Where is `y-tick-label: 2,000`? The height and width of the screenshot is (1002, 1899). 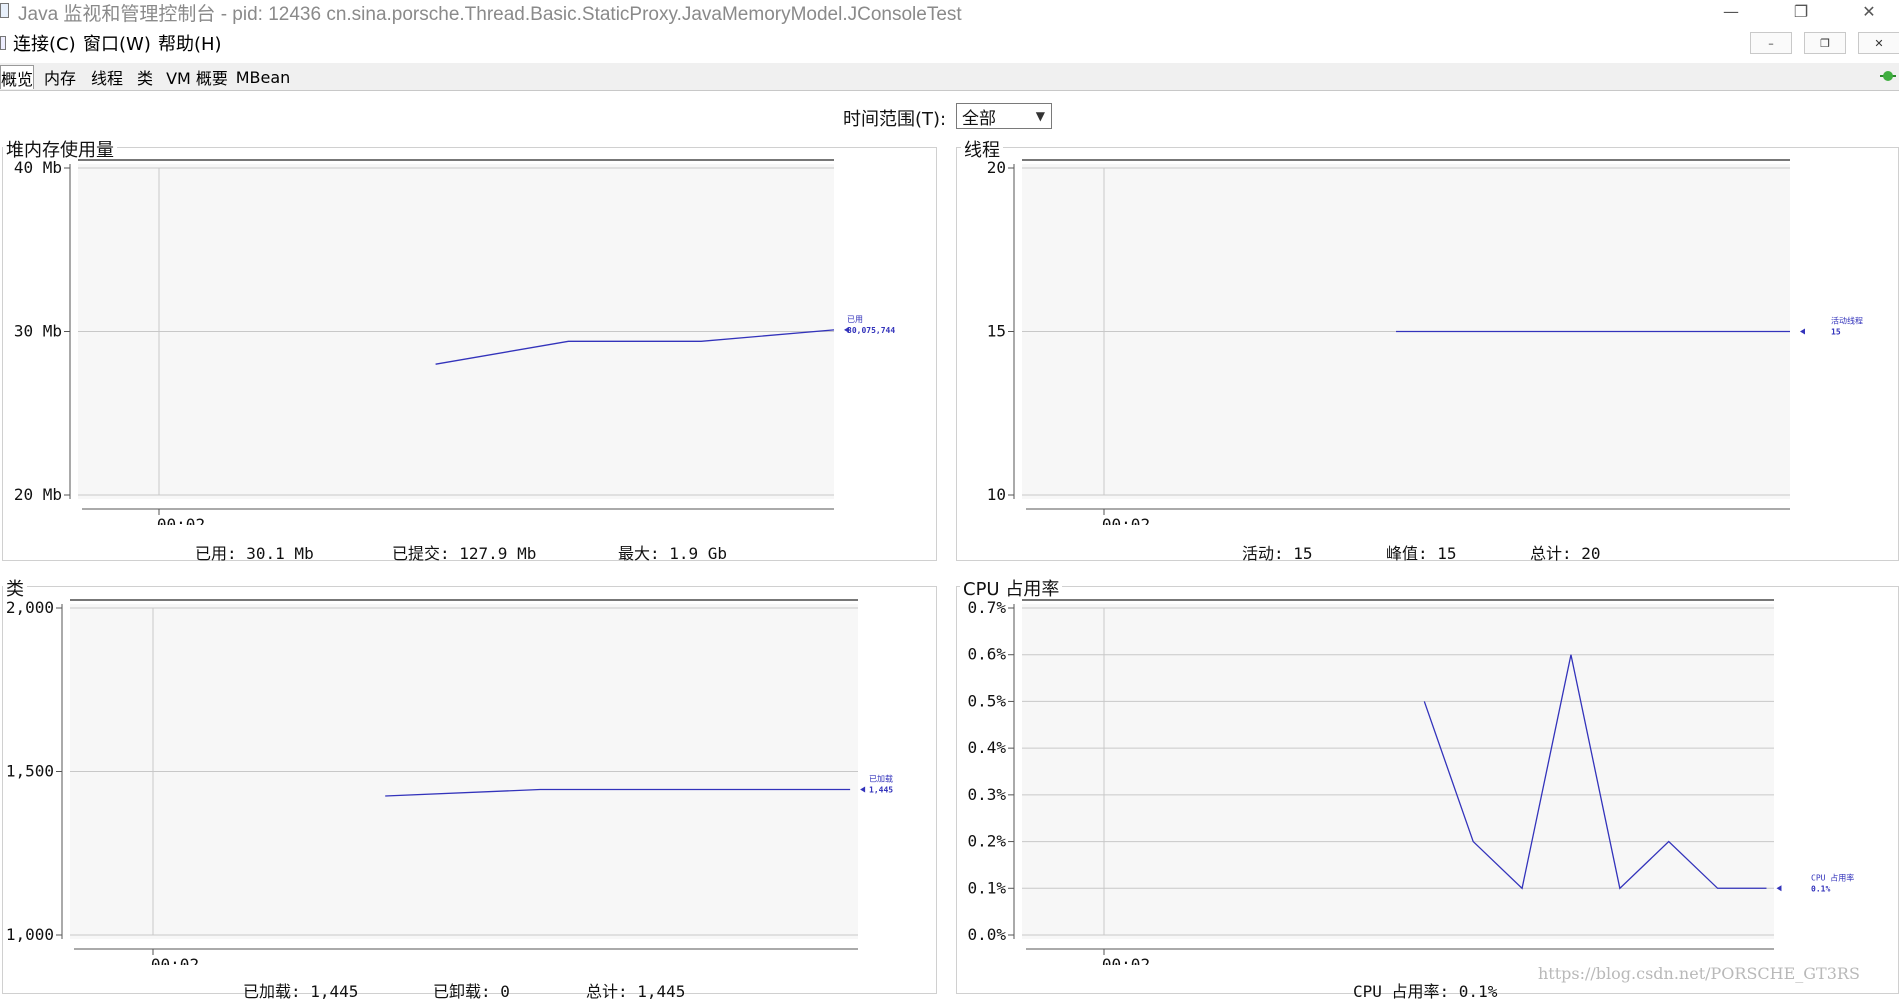
y-tick-label: 2,000 is located at coordinates (30, 607).